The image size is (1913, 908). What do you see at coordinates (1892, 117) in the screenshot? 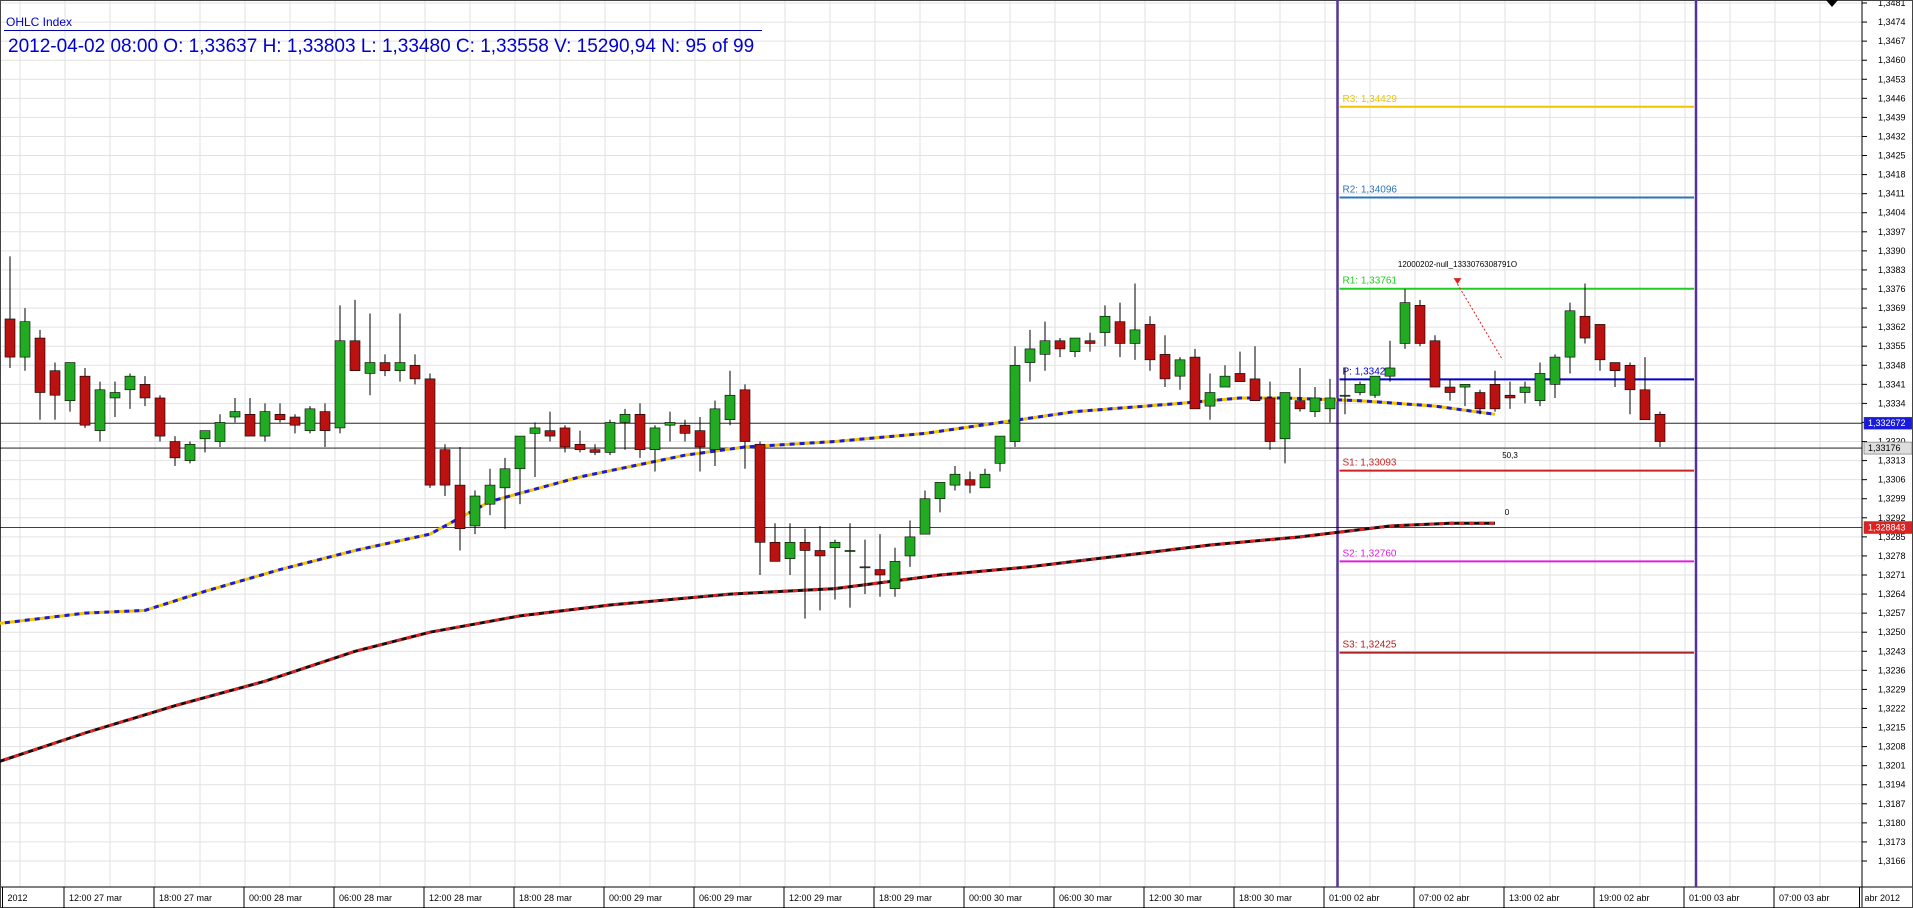
I see `y-tick-label: 1,3439` at bounding box center [1892, 117].